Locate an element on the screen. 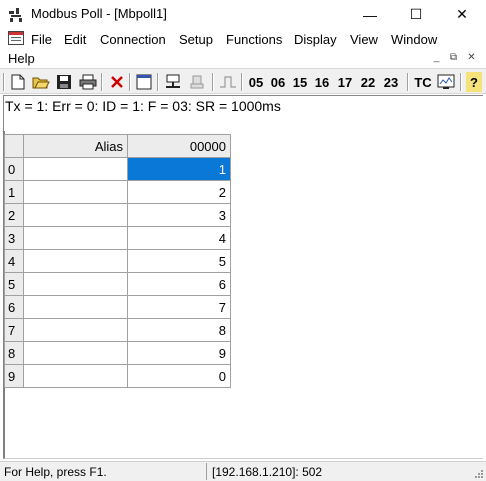 This screenshot has height=481, width=486. row-index: 6 is located at coordinates (14, 307).